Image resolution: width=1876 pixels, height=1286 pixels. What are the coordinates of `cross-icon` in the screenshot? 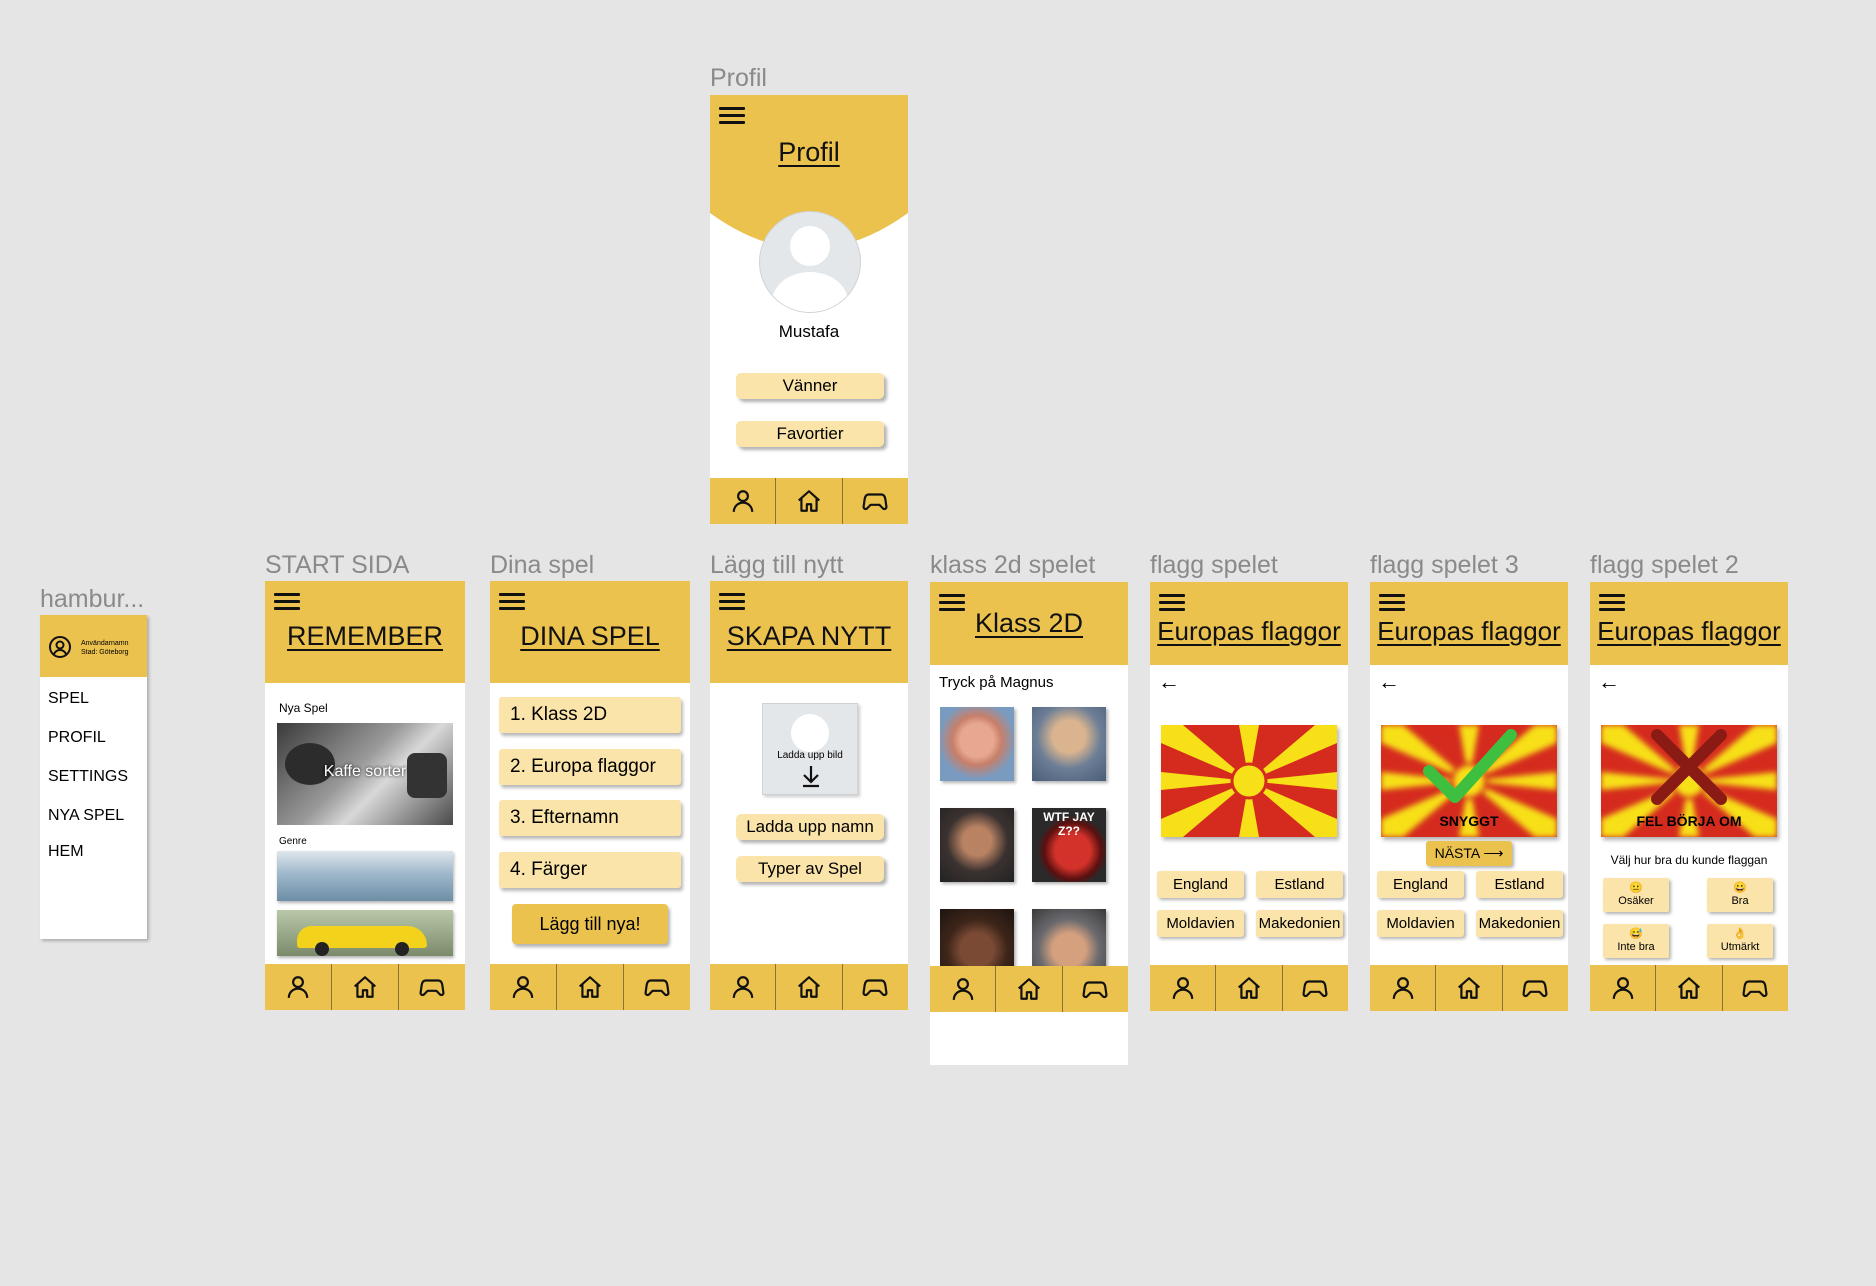 It's located at (1689, 767).